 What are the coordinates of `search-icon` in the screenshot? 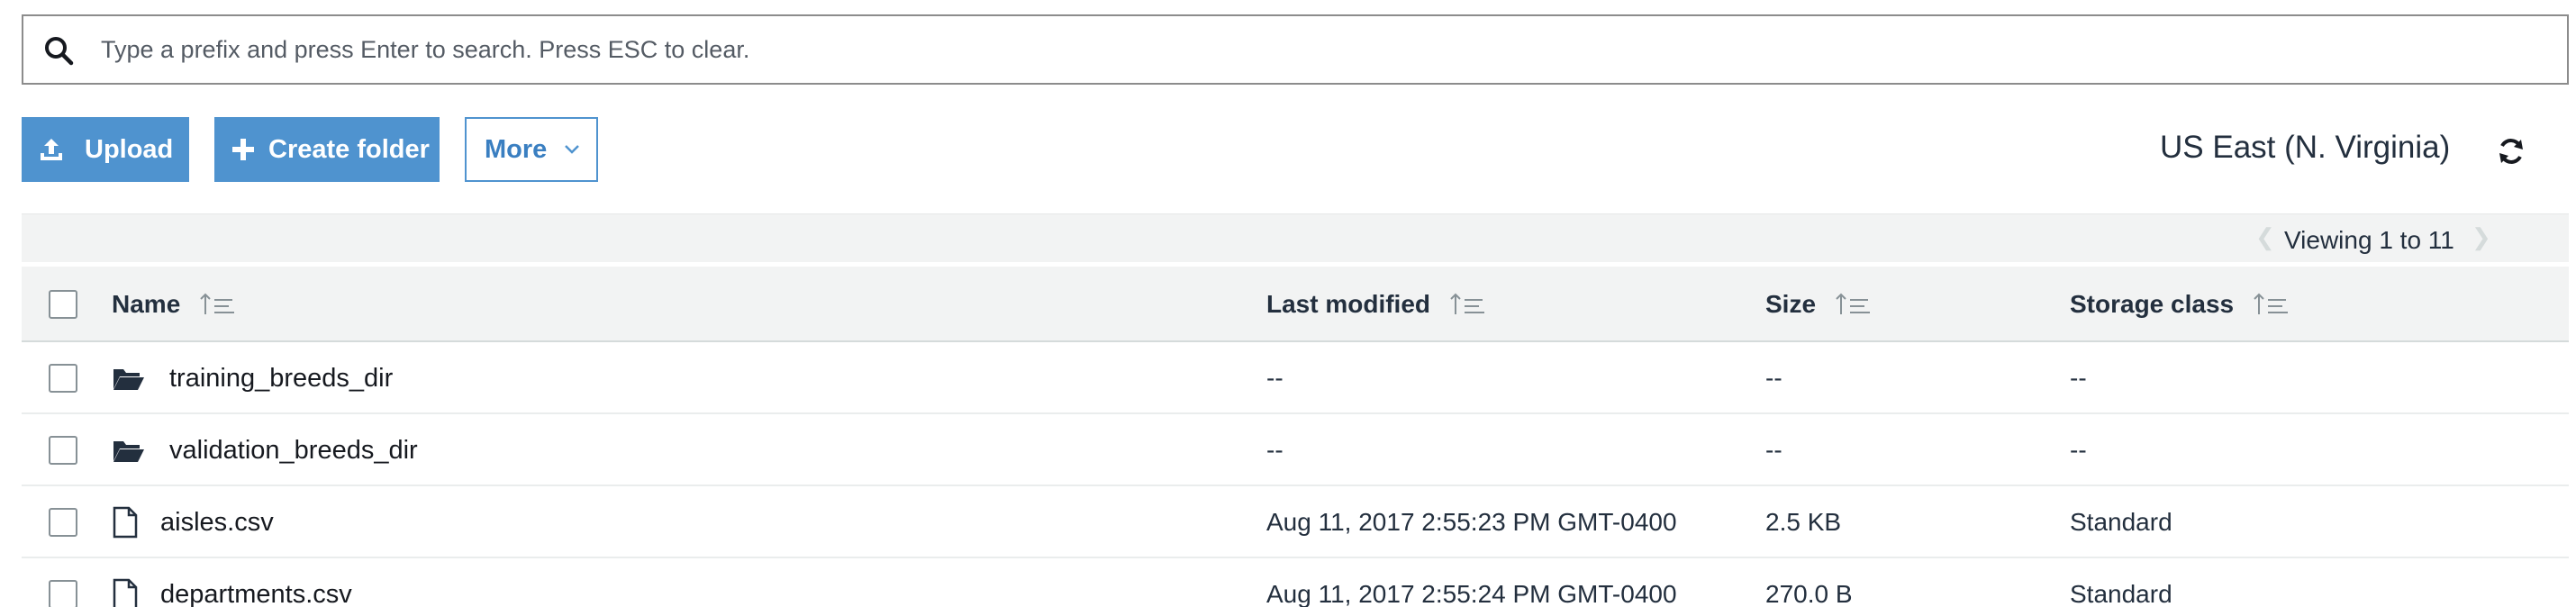 It's located at (60, 51).